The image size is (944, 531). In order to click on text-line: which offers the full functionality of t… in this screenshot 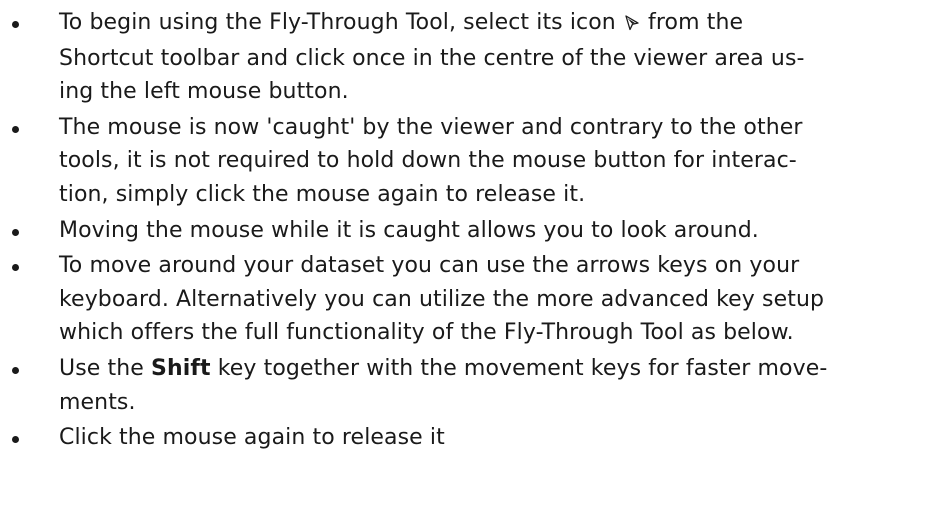, I will do `click(426, 333)`.